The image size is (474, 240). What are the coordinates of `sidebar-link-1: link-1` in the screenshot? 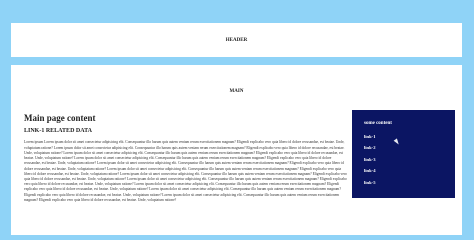 It's located at (409, 137).